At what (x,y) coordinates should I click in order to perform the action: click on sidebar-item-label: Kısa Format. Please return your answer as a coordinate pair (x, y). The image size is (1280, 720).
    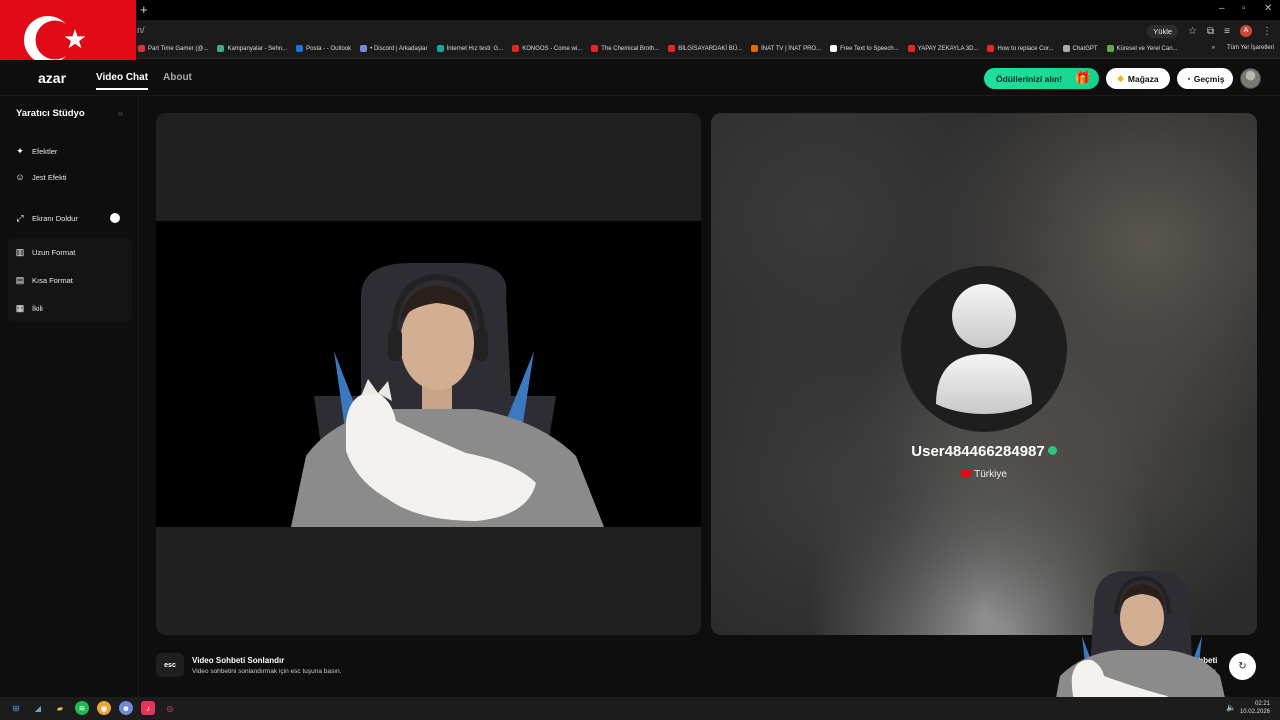
    Looking at the image, I should click on (52, 280).